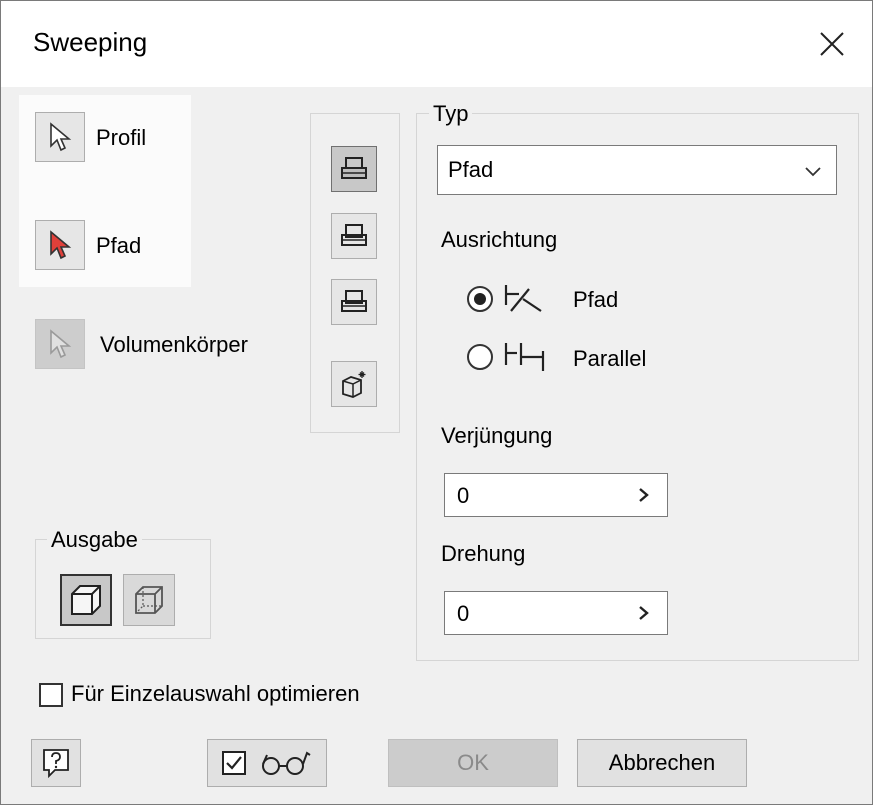  I want to click on new-solid-button, so click(354, 384).